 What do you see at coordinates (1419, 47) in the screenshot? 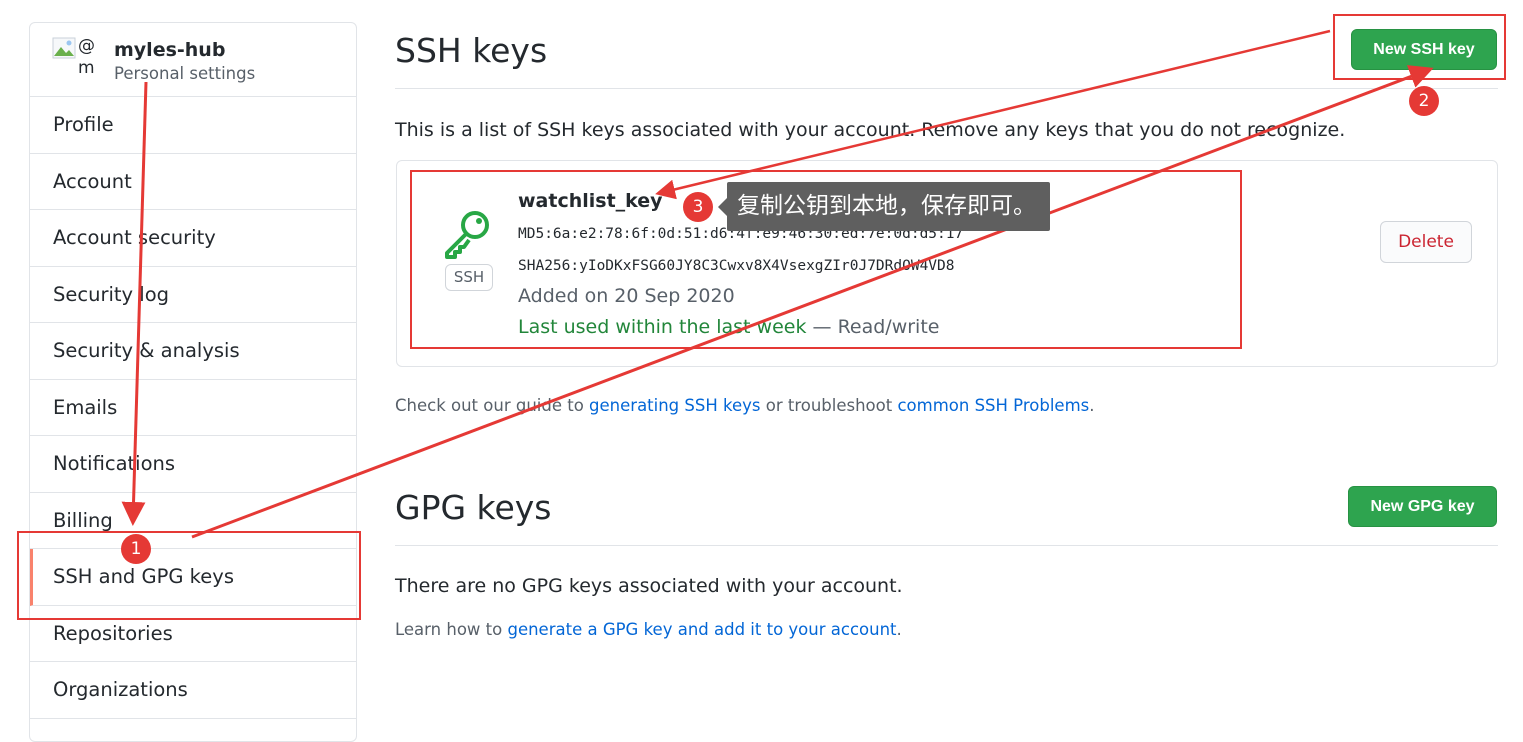
I see `annotation-box-new-ssh-key` at bounding box center [1419, 47].